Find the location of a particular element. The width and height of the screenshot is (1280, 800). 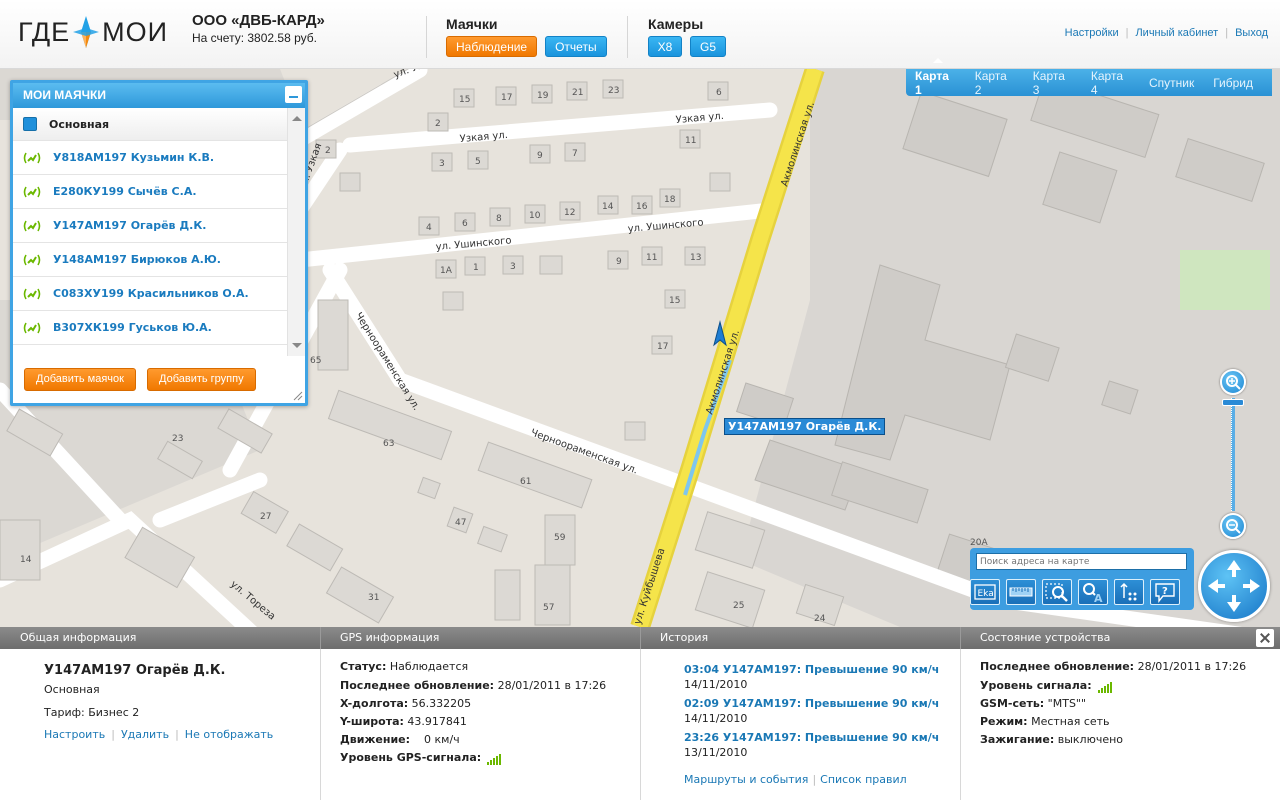

history-event-title: 23:26 У147АМ197: Превышение 90 км/ч is located at coordinates (811, 737).